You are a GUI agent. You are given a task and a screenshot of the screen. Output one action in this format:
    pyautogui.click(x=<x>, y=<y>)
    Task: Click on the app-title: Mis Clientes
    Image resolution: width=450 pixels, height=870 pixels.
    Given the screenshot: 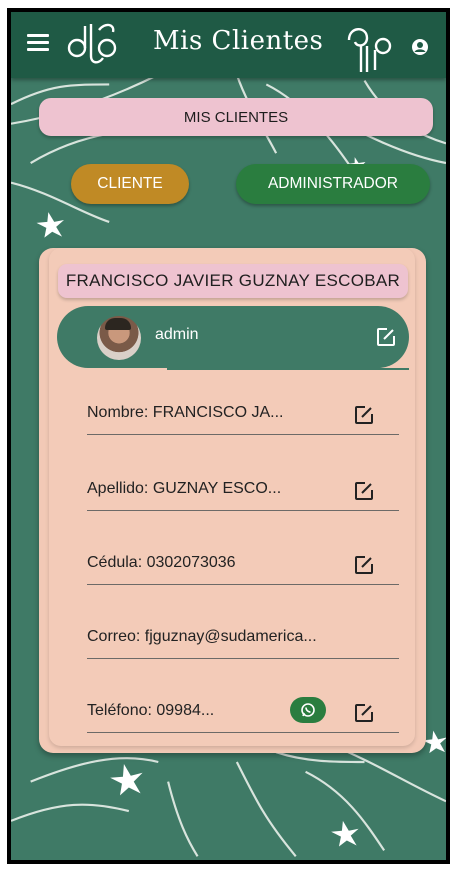 What is the action you would take?
    pyautogui.click(x=238, y=41)
    